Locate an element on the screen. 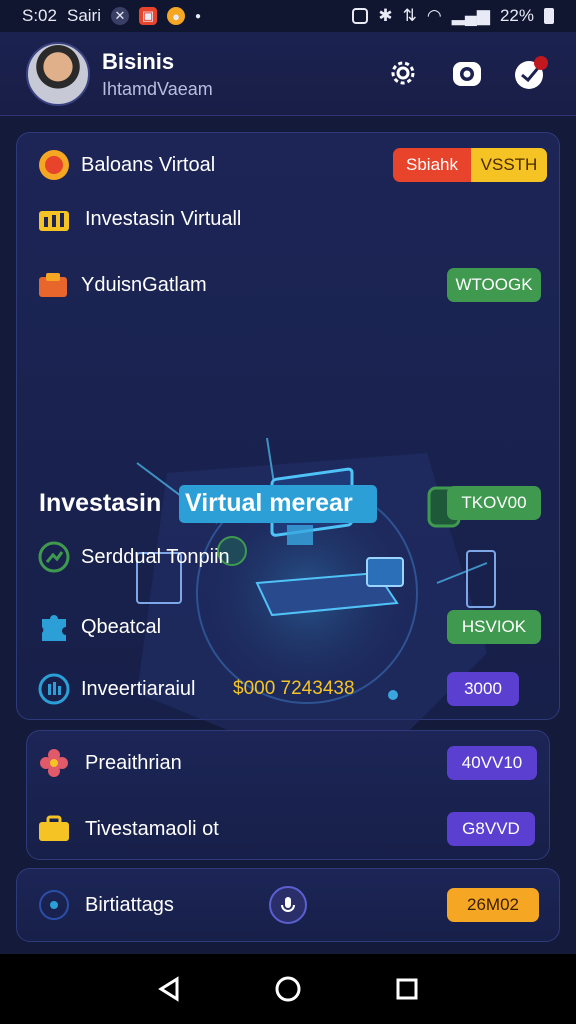  hero-title: Investasin is located at coordinates (100, 502).